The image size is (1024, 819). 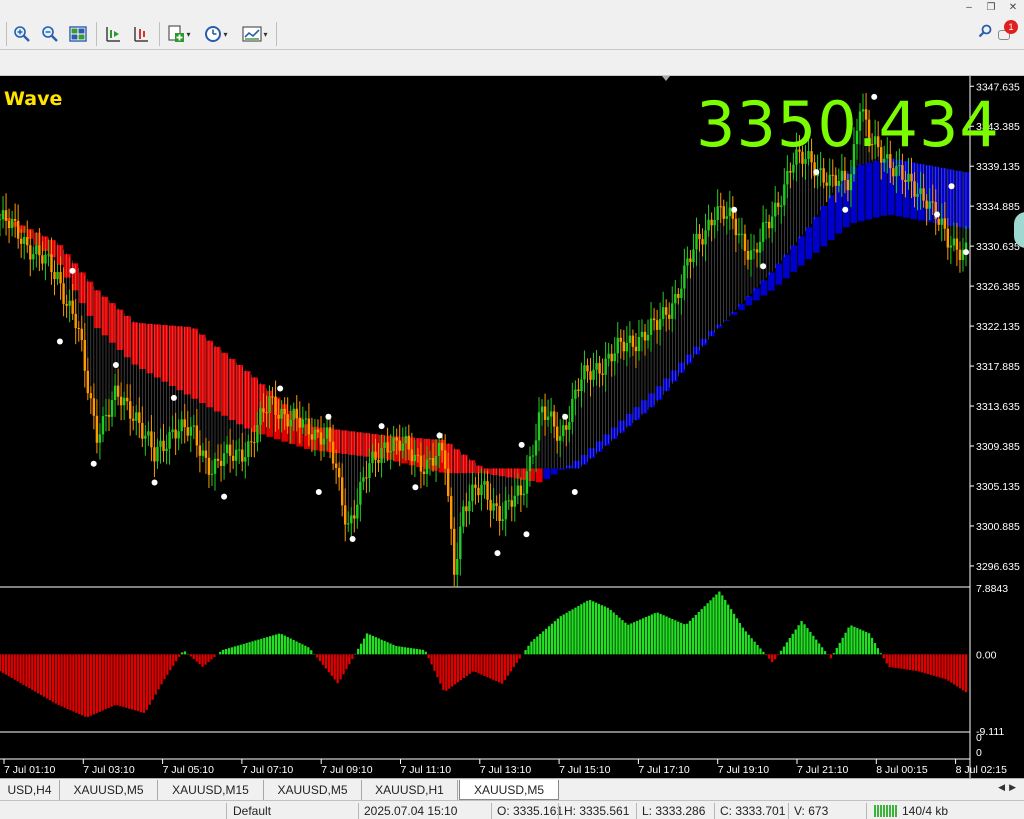 What do you see at coordinates (159, 34) in the screenshot?
I see `toolbar-separator` at bounding box center [159, 34].